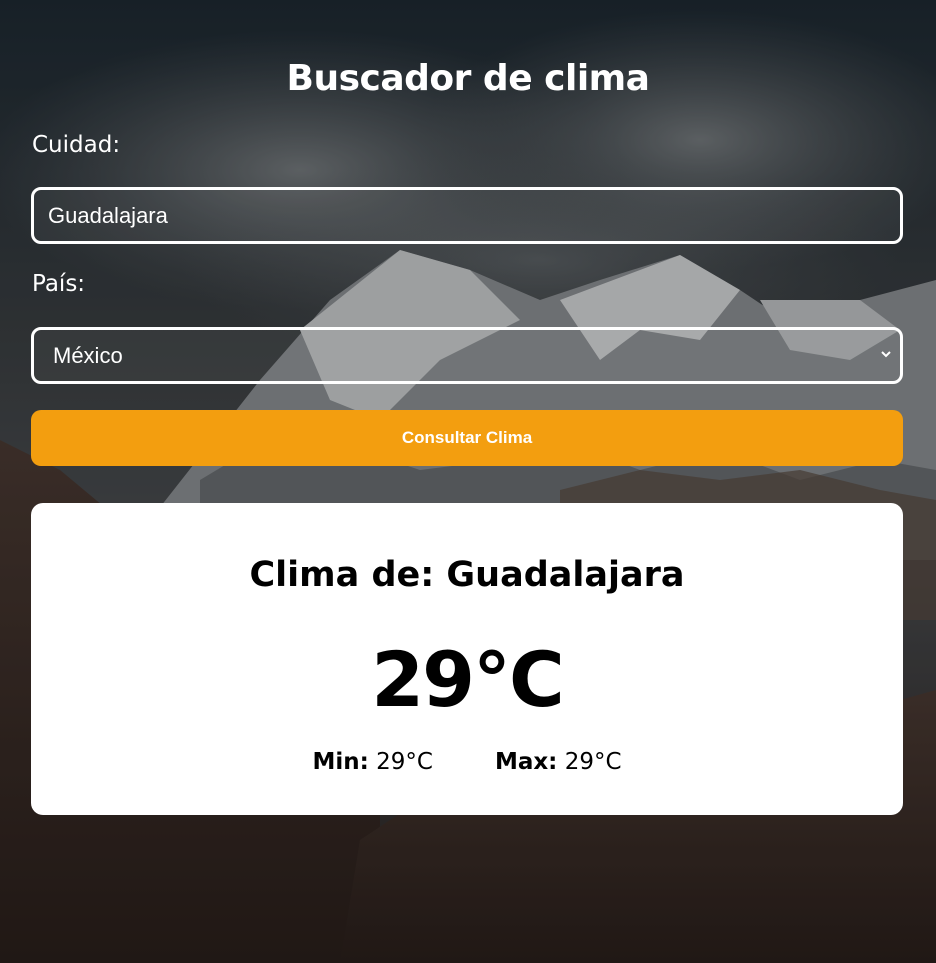 The image size is (936, 963). I want to click on min-value: 29°C, so click(404, 762).